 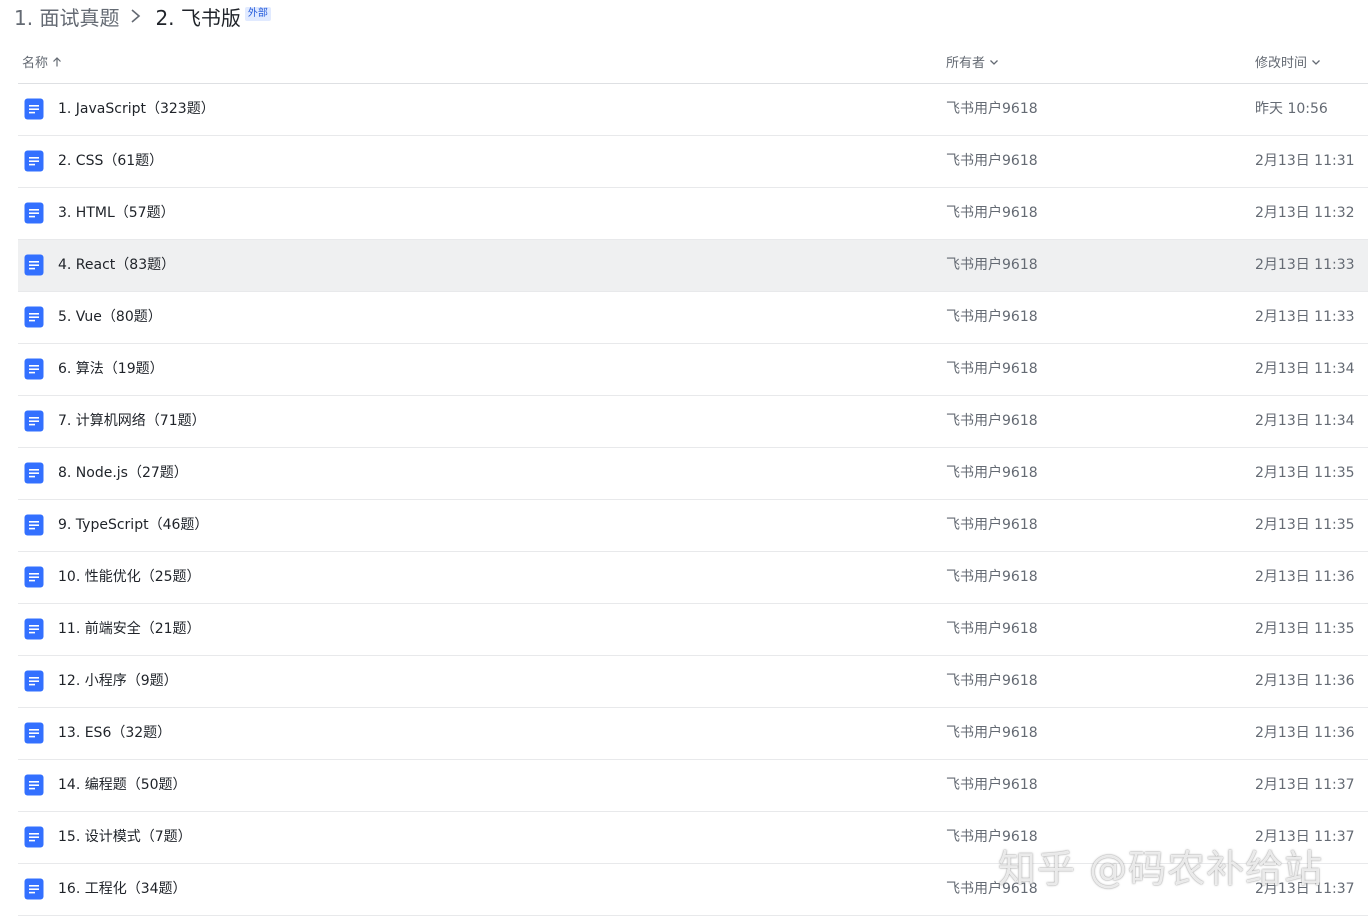 What do you see at coordinates (136, 16) in the screenshot?
I see `chevron-right-icon` at bounding box center [136, 16].